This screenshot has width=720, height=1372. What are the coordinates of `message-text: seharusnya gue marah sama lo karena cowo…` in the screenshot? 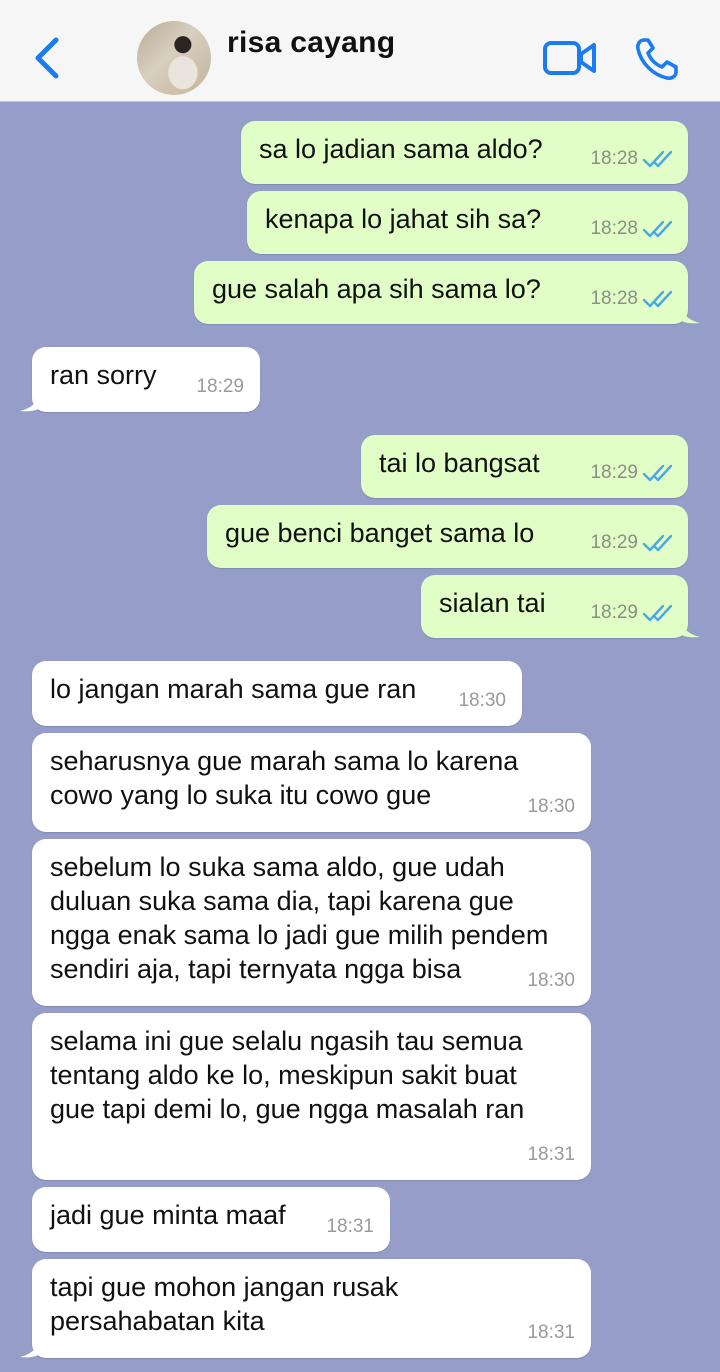 It's located at (284, 778).